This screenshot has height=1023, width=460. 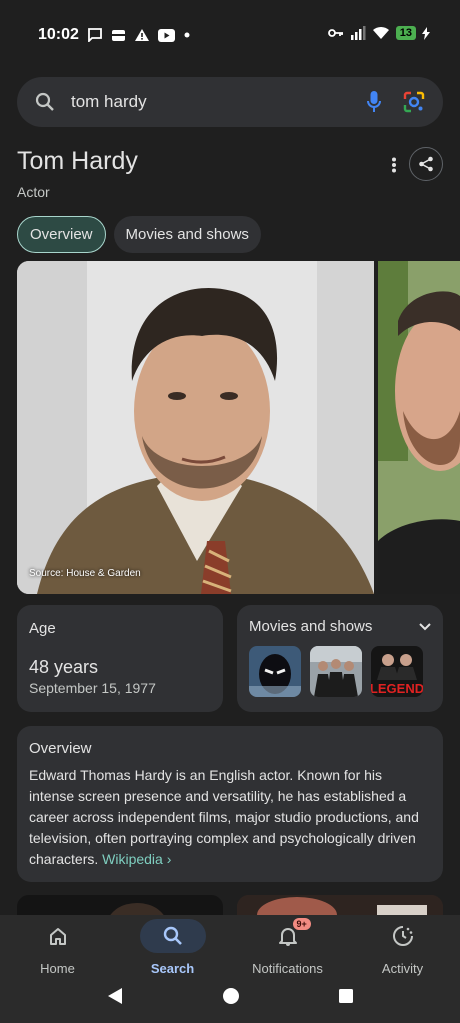 I want to click on back-icon, so click(x=115, y=996).